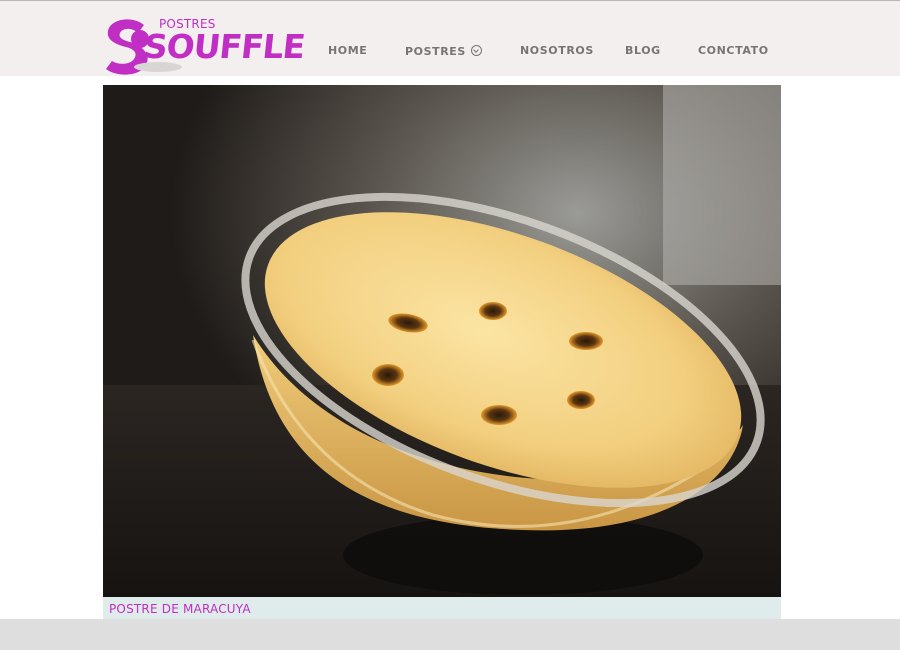 Image resolution: width=900 pixels, height=650 pixels. What do you see at coordinates (180, 609) in the screenshot?
I see `caption-text: POSTRE DE MARACUYA` at bounding box center [180, 609].